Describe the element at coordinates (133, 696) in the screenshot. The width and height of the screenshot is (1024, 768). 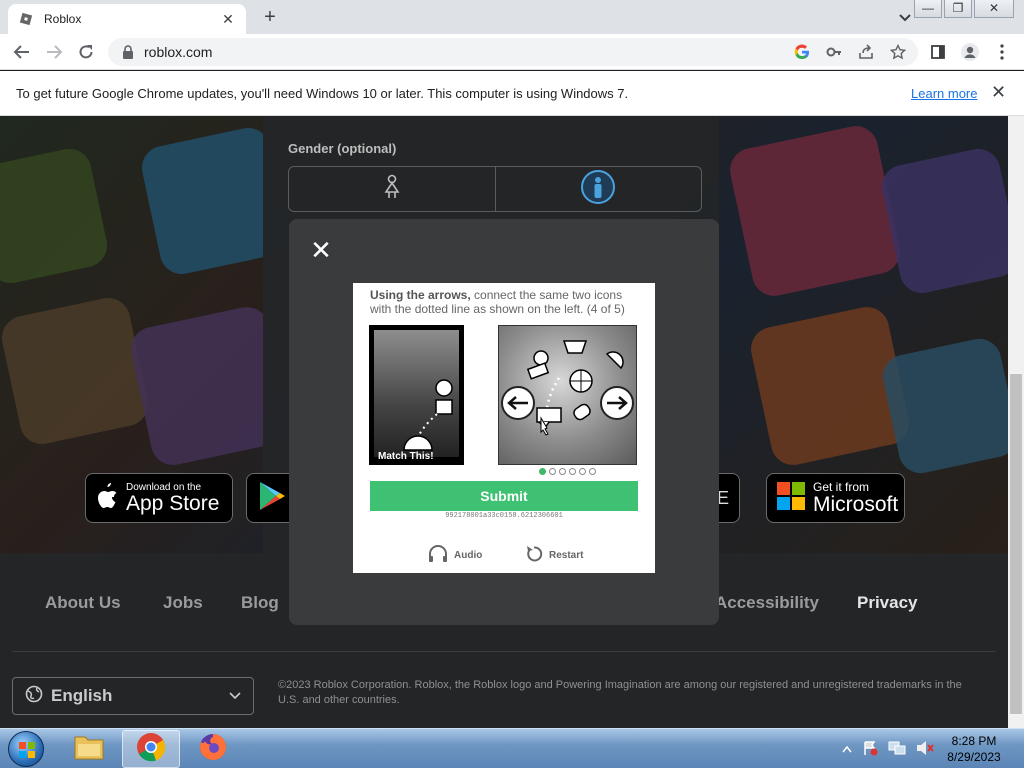
I see `language-selector: English` at that location.